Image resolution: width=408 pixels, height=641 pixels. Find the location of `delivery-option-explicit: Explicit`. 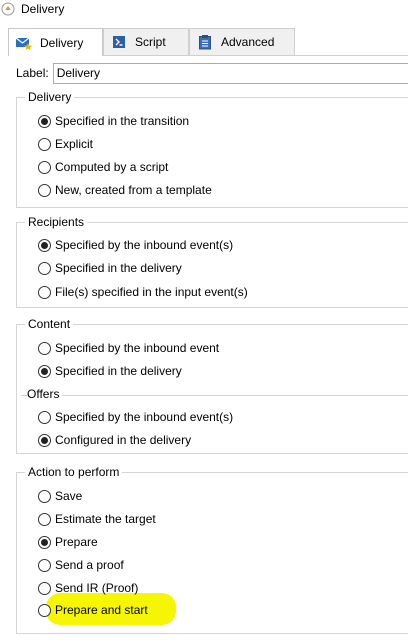

delivery-option-explicit: Explicit is located at coordinates (65, 144).